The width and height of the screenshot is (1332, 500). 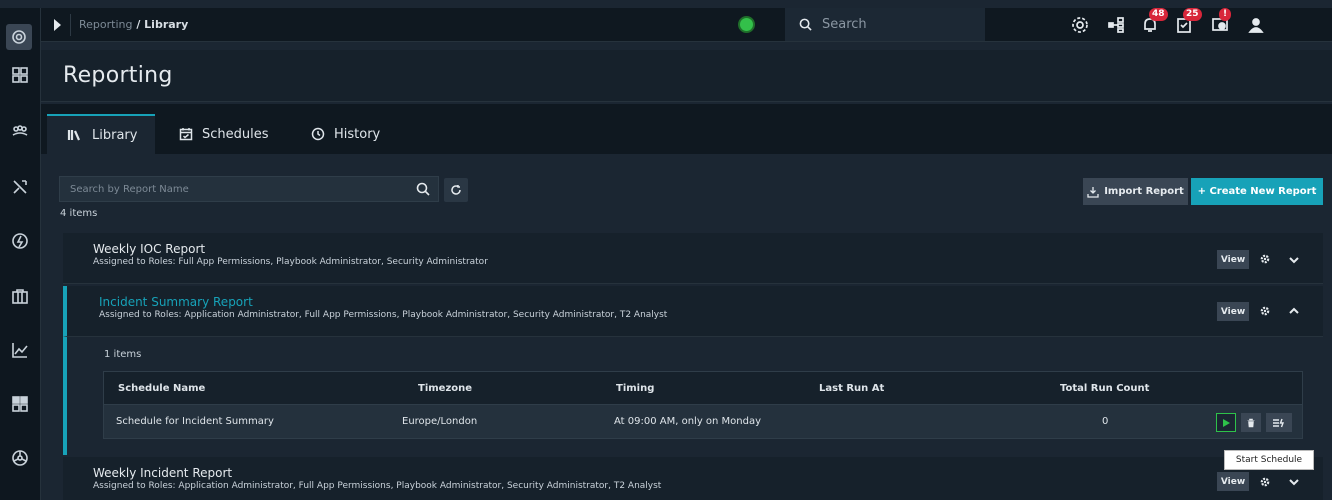 I want to click on calendar-check-icon, so click(x=186, y=134).